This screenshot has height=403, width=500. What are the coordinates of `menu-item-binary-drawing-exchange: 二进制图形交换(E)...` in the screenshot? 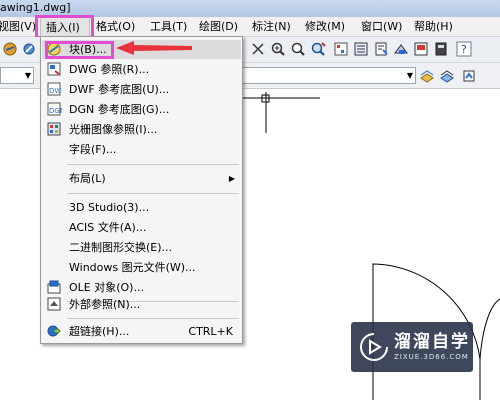 It's located at (141, 247).